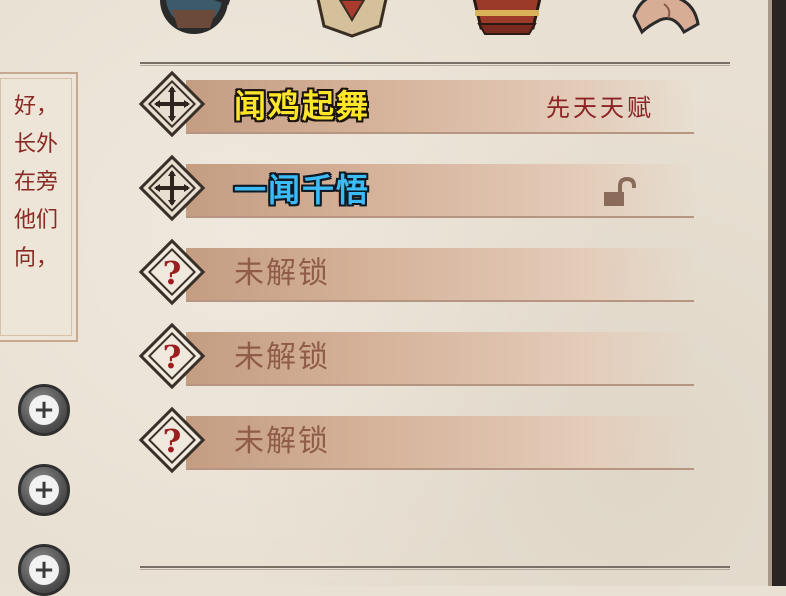  I want to click on description-line-4: 他们, so click(35, 220).